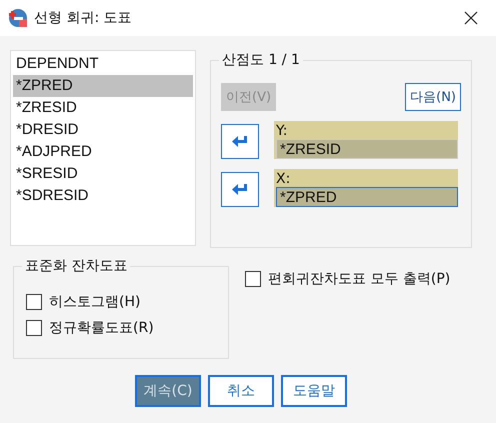  Describe the element at coordinates (284, 179) in the screenshot. I see `axis-label: X:` at that location.